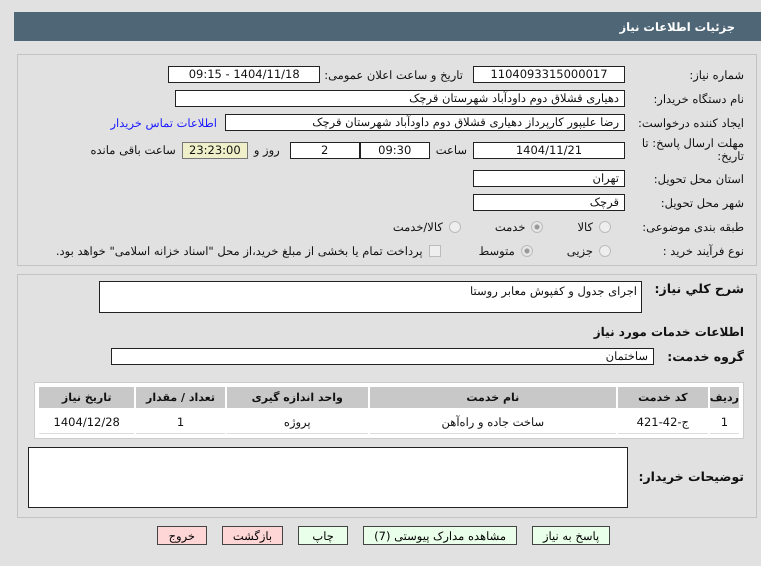 This screenshot has height=566, width=761. What do you see at coordinates (370, 297) in the screenshot?
I see `description-field: اجرای جدول و کفپوش معابر روستا` at bounding box center [370, 297].